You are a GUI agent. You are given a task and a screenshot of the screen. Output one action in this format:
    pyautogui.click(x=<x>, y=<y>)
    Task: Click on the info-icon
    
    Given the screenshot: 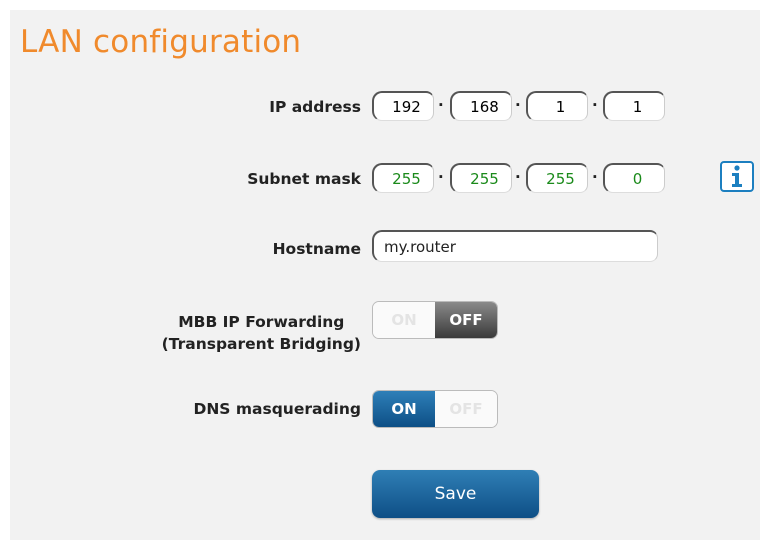 What is the action you would take?
    pyautogui.click(x=737, y=176)
    